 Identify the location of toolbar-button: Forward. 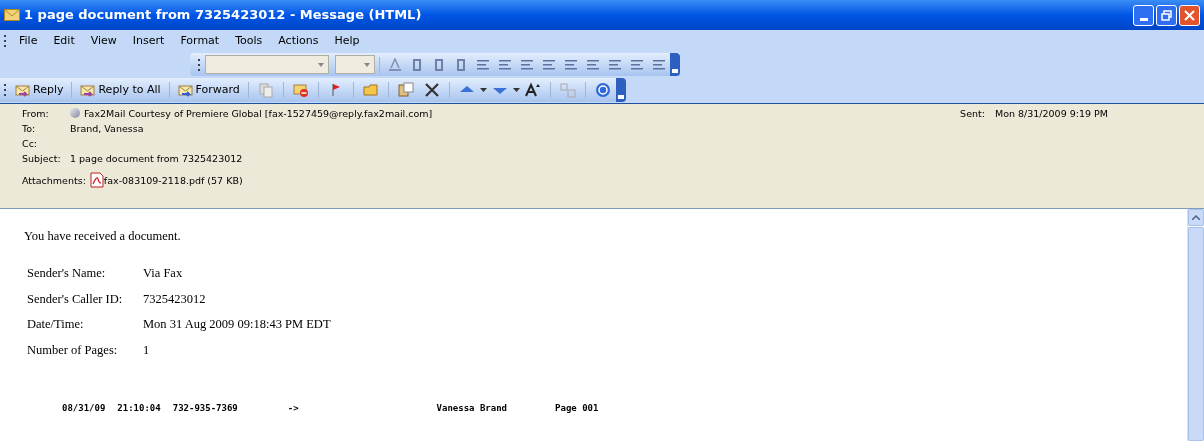
(208, 90).